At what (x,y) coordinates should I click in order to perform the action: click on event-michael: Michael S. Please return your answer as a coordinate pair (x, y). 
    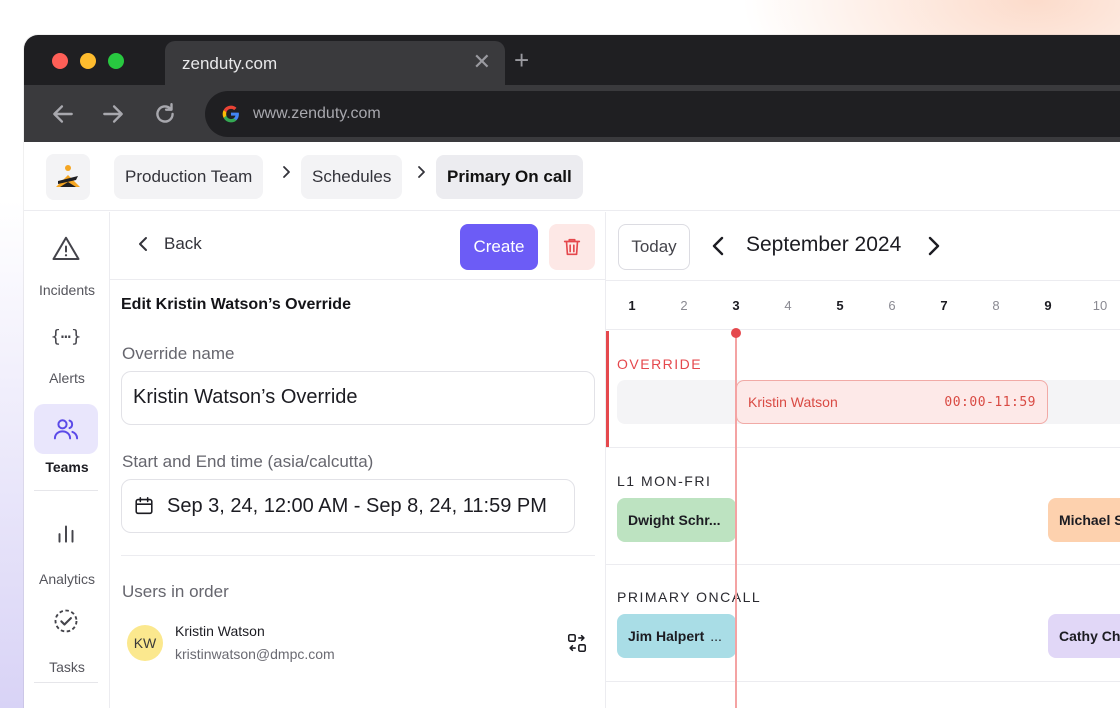
    Looking at the image, I should click on (1084, 520).